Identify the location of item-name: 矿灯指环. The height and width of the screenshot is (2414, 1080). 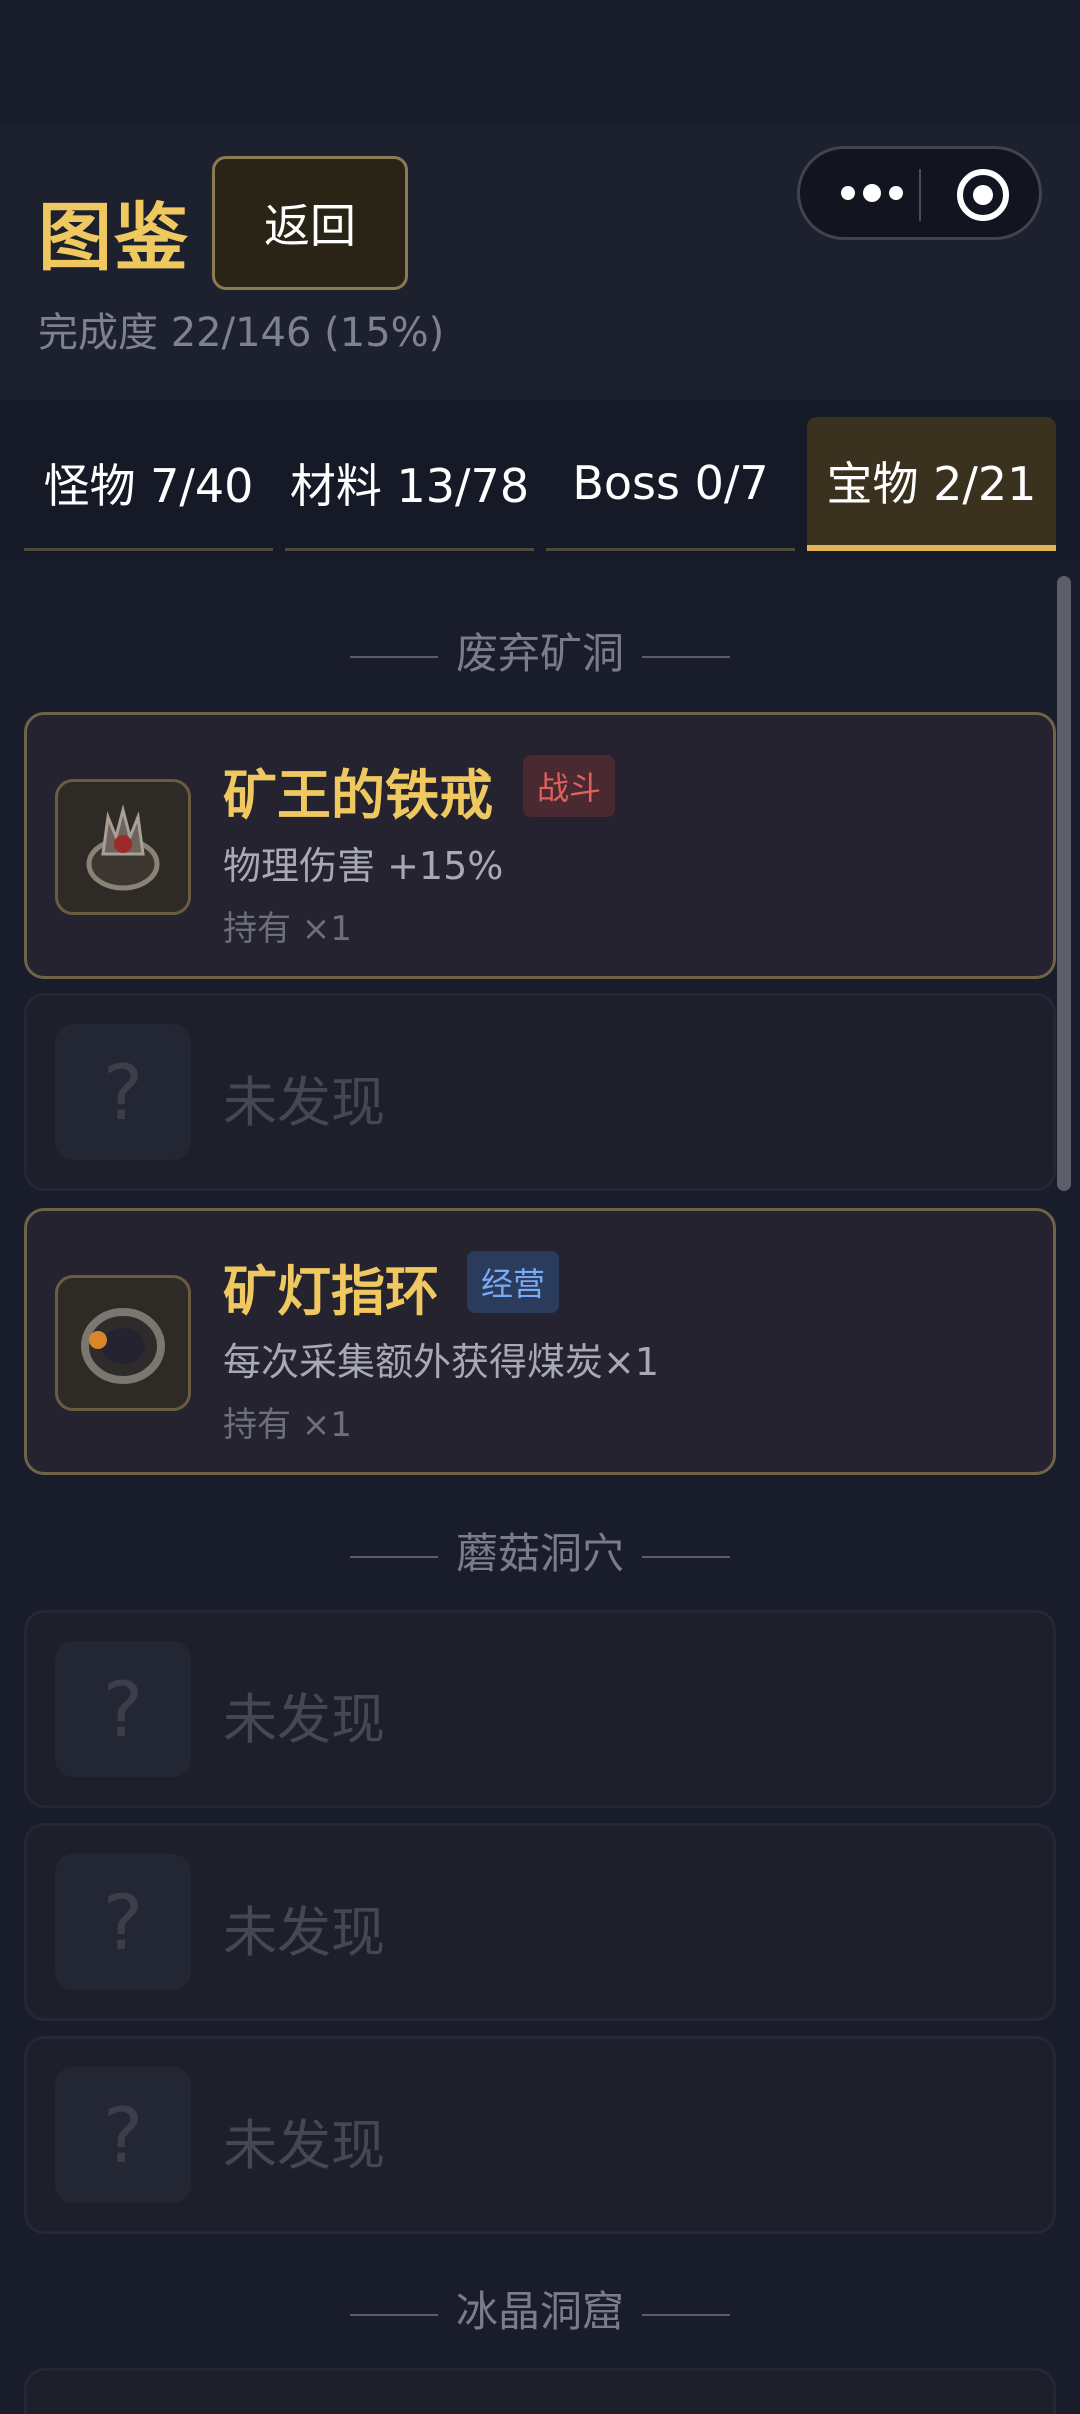
(331, 1291).